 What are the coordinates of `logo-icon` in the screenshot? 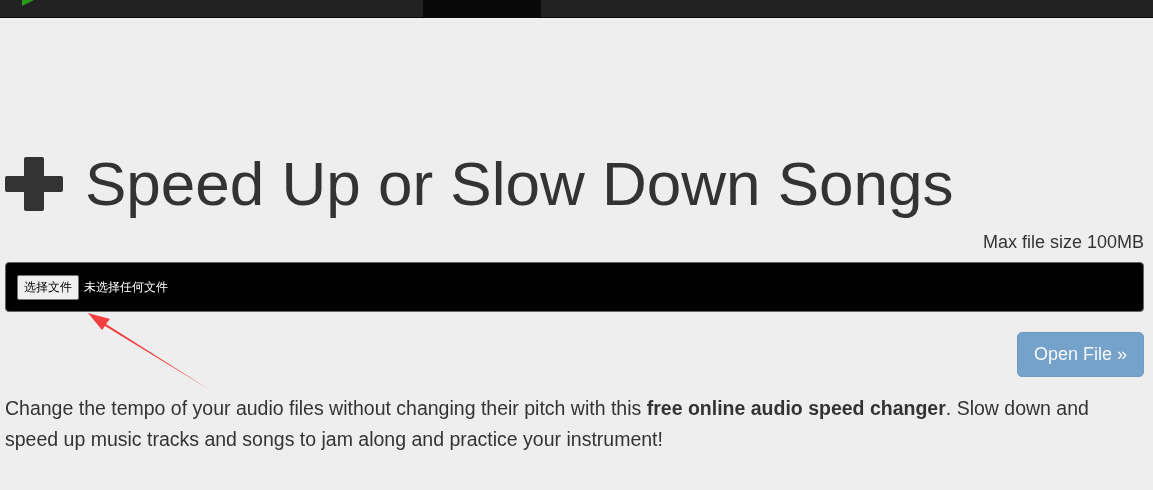 It's located at (28, 3).